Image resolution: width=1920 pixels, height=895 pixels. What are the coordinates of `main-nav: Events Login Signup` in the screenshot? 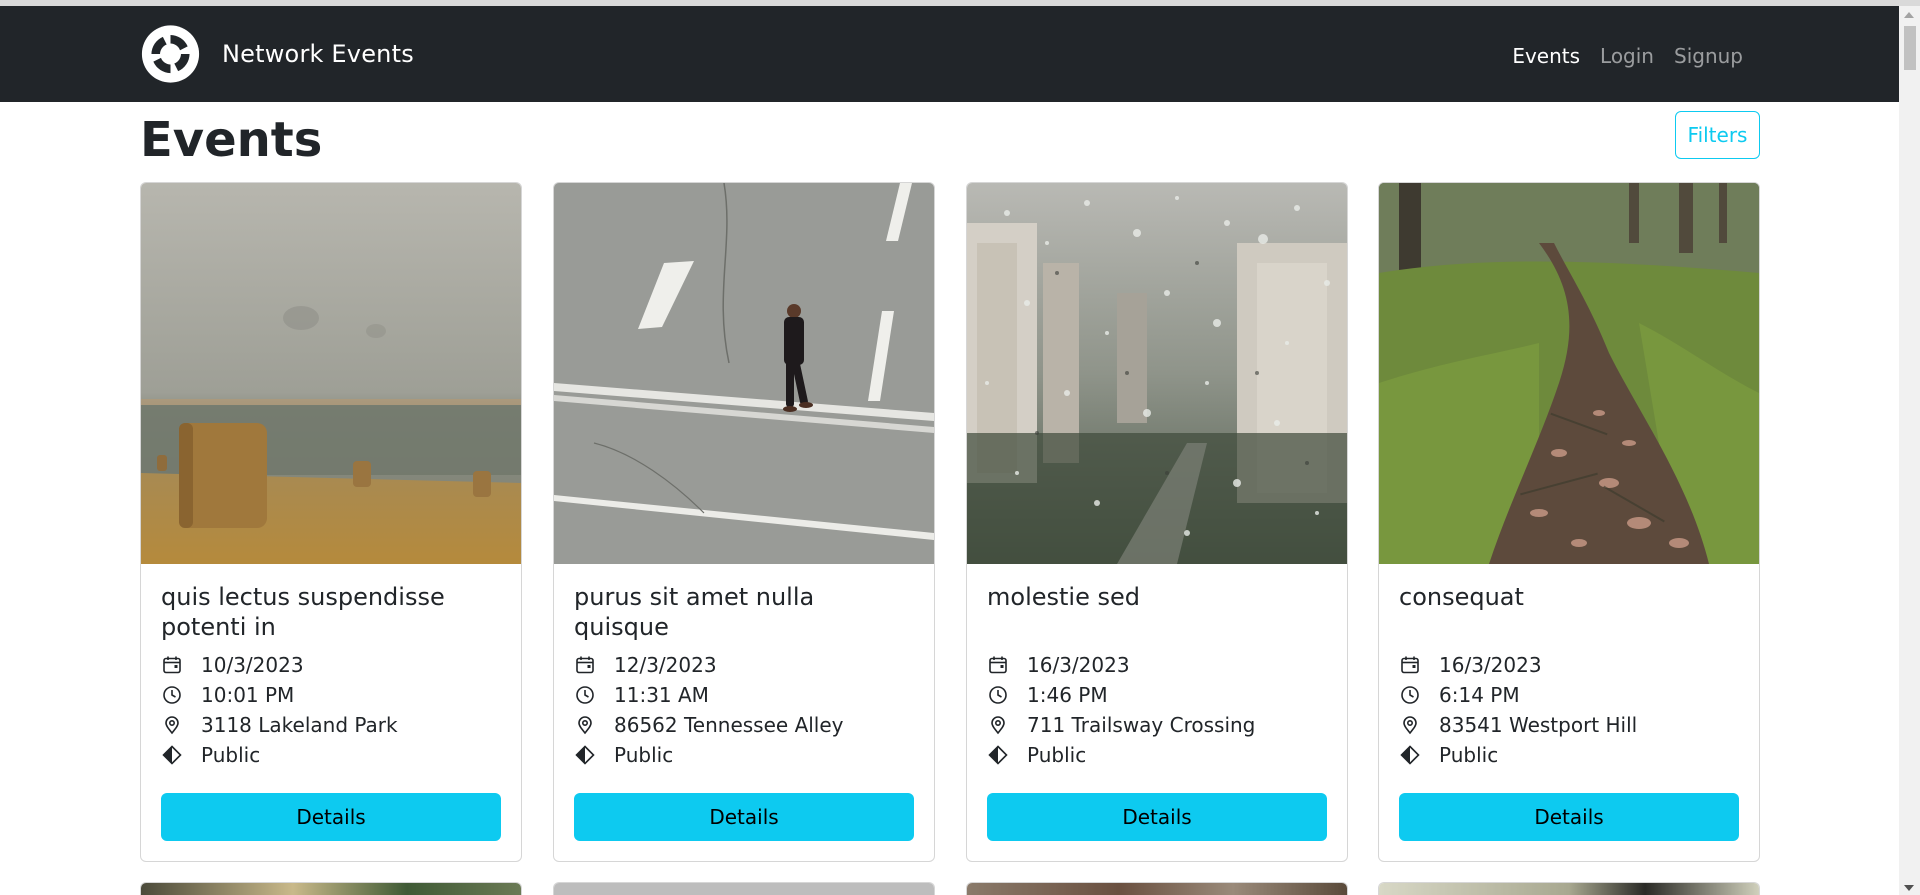 It's located at (1617, 56).